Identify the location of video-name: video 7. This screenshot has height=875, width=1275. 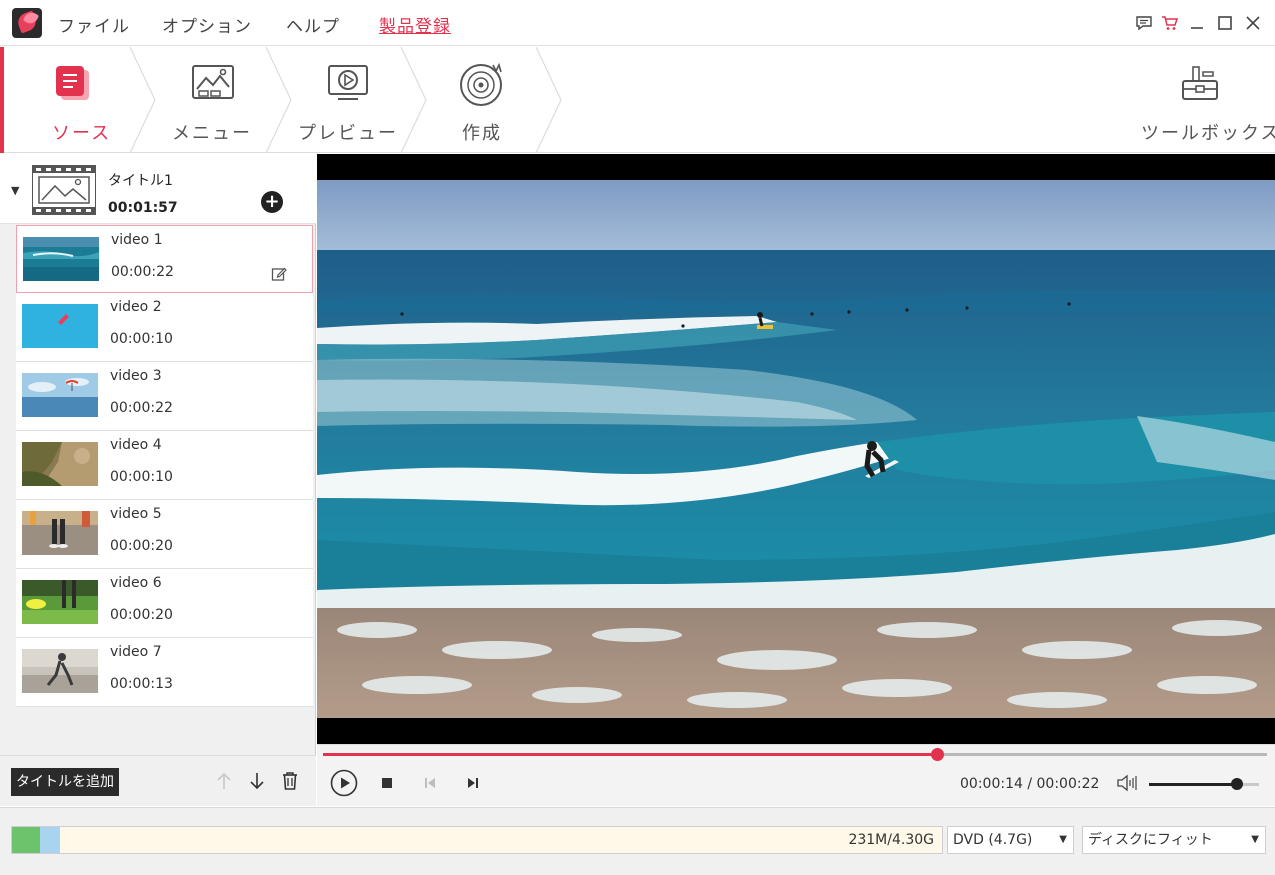
(136, 652).